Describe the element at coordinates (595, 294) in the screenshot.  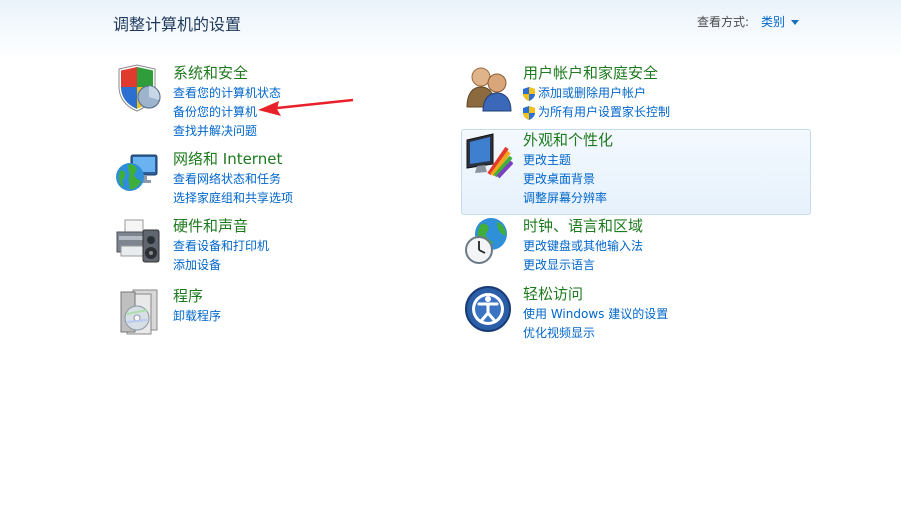
I see `category-title: 轻松访问` at that location.